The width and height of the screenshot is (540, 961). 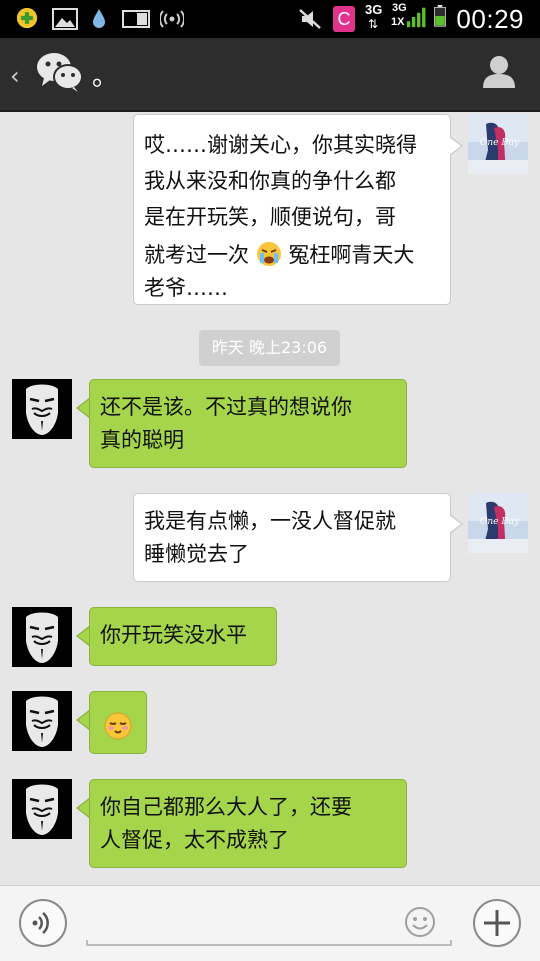 I want to click on keyboard-badge-icon, so click(x=136, y=19).